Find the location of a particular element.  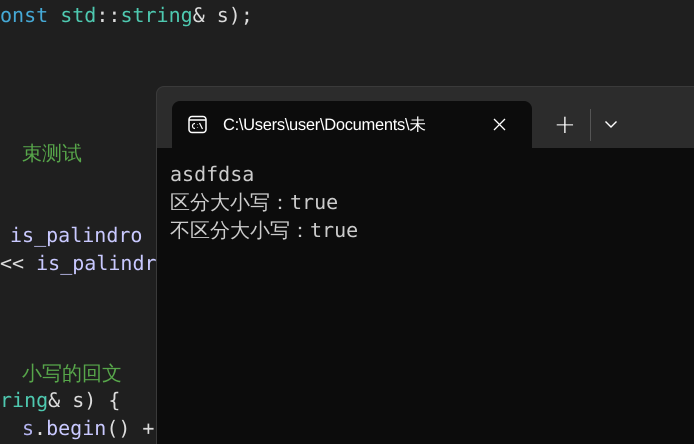

chevron-down-icon is located at coordinates (611, 124).